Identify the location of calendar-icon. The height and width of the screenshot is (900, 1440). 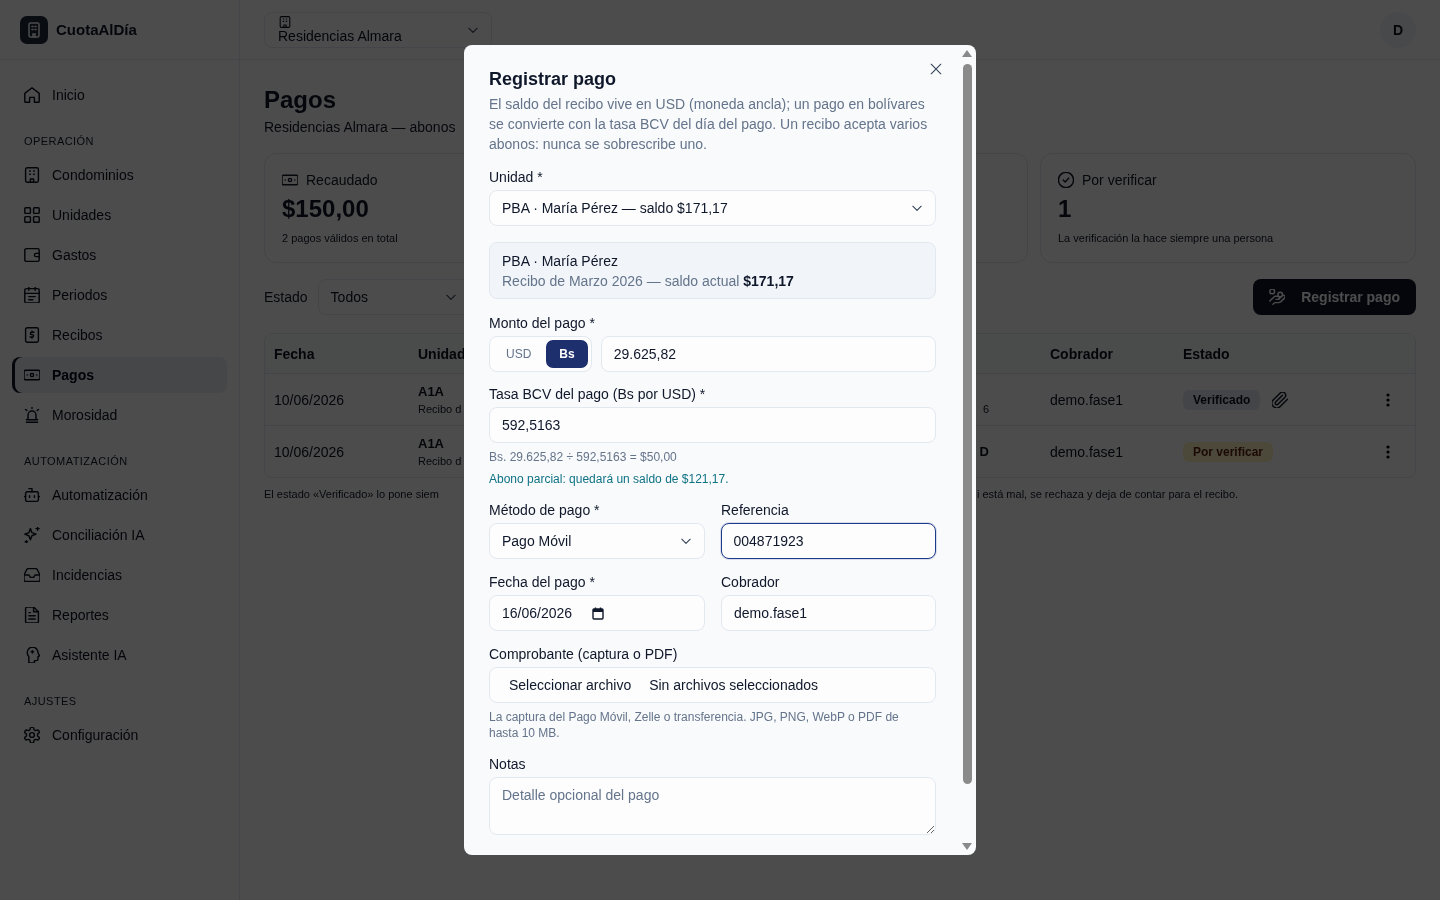
(598, 613).